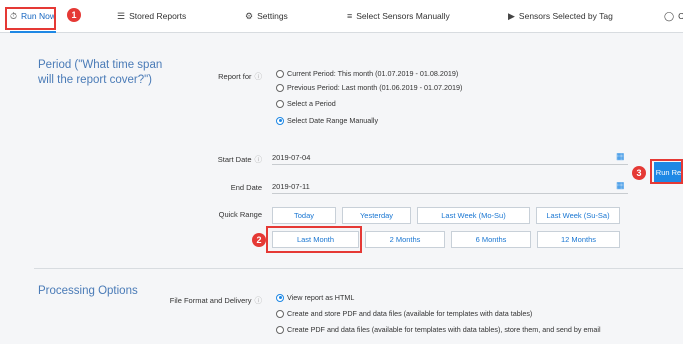 The image size is (683, 344). Describe the element at coordinates (405, 239) in the screenshot. I see `quick-range-2-months-button: 2 Months` at that location.